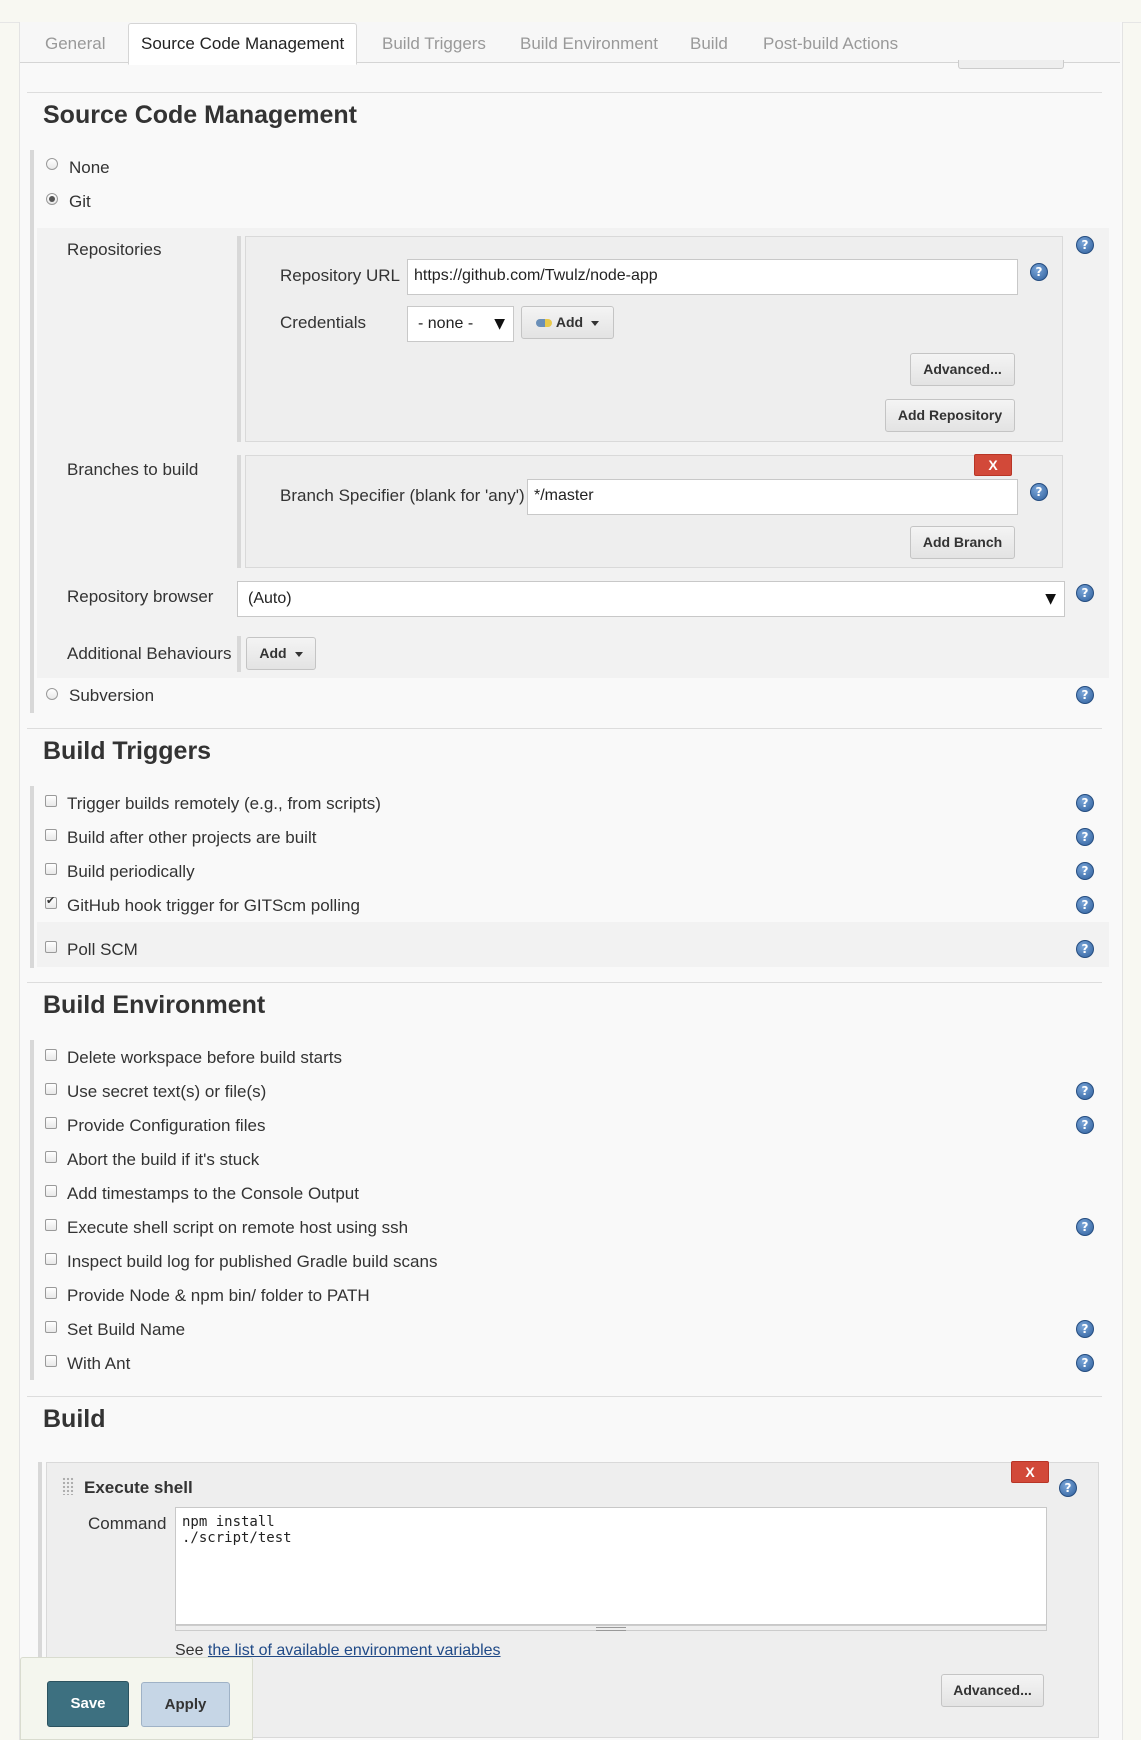  What do you see at coordinates (114, 249) in the screenshot?
I see `repositories-label: Repositories` at bounding box center [114, 249].